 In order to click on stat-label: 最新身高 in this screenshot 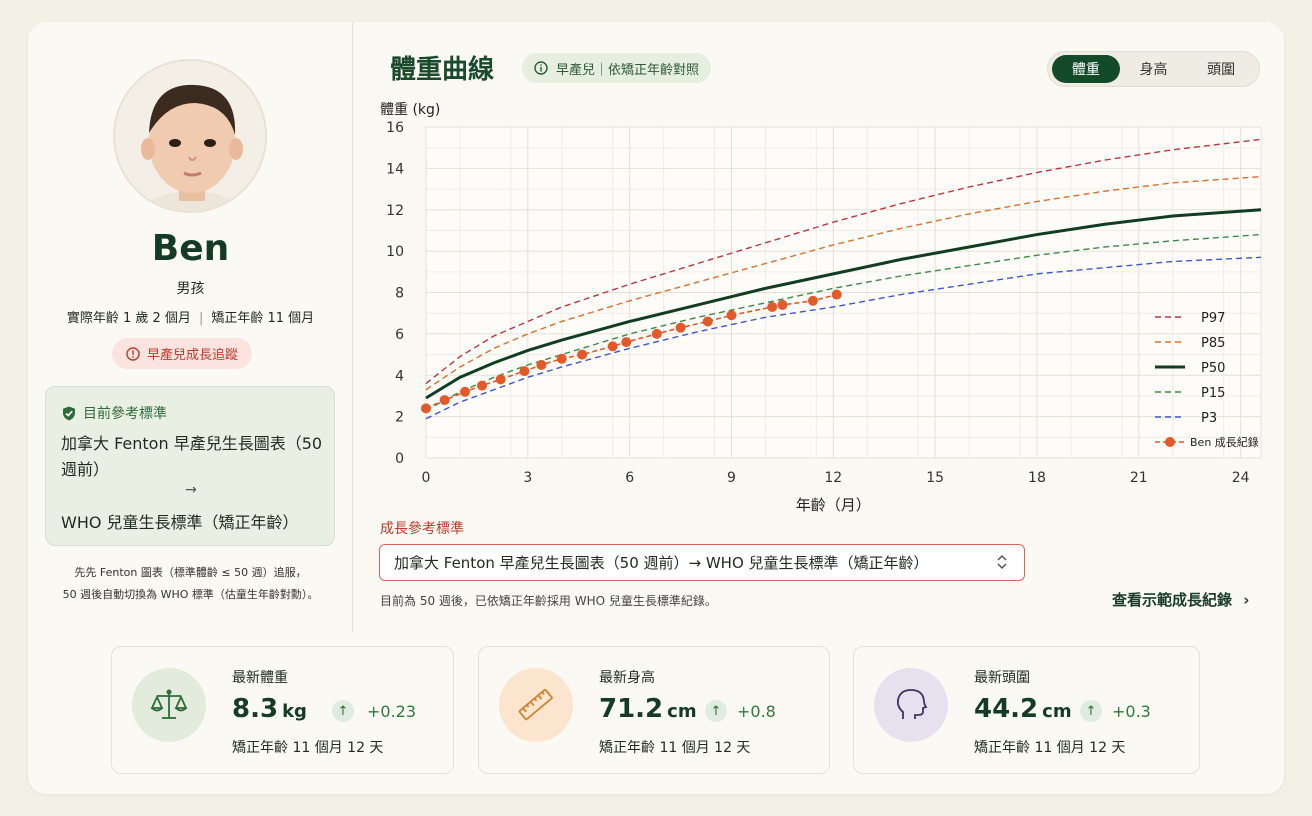, I will do `click(627, 678)`.